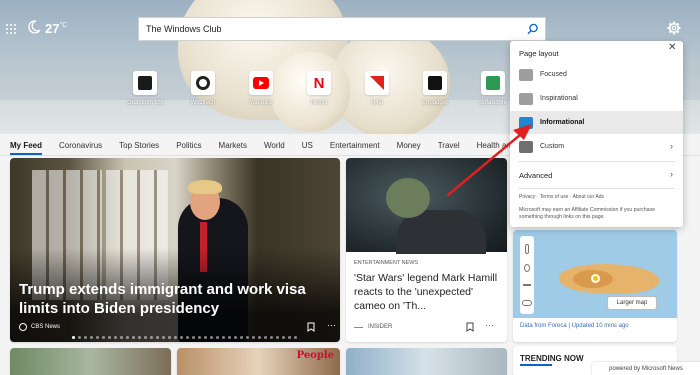  Describe the element at coordinates (632, 303) in the screenshot. I see `larger-map-button: Larger map` at that location.